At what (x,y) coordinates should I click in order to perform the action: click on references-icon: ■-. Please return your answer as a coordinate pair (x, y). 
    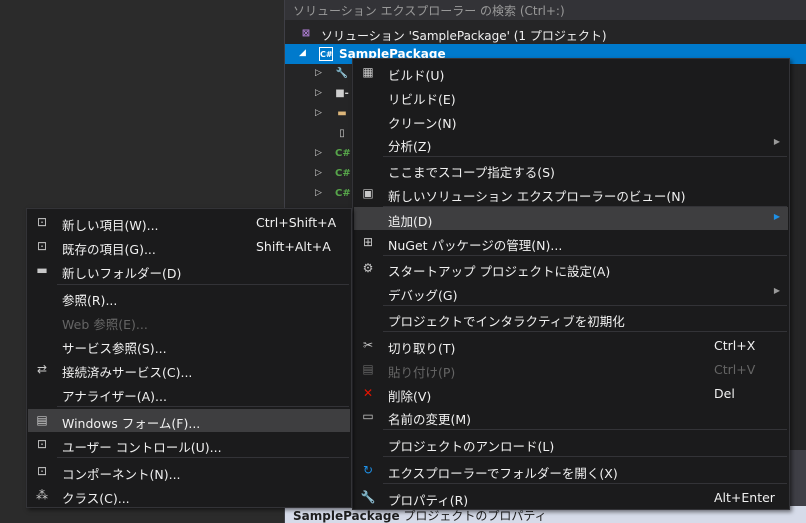
    Looking at the image, I should click on (342, 93).